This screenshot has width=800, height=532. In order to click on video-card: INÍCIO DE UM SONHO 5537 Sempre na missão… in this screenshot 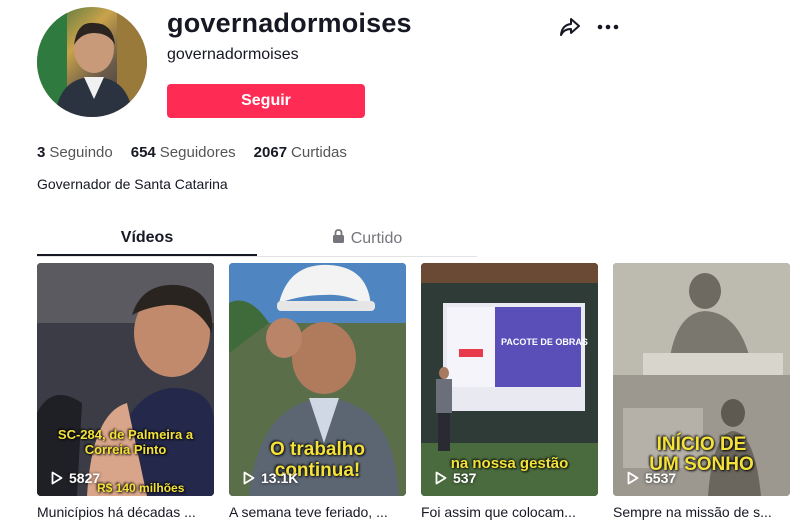, I will do `click(701, 391)`.